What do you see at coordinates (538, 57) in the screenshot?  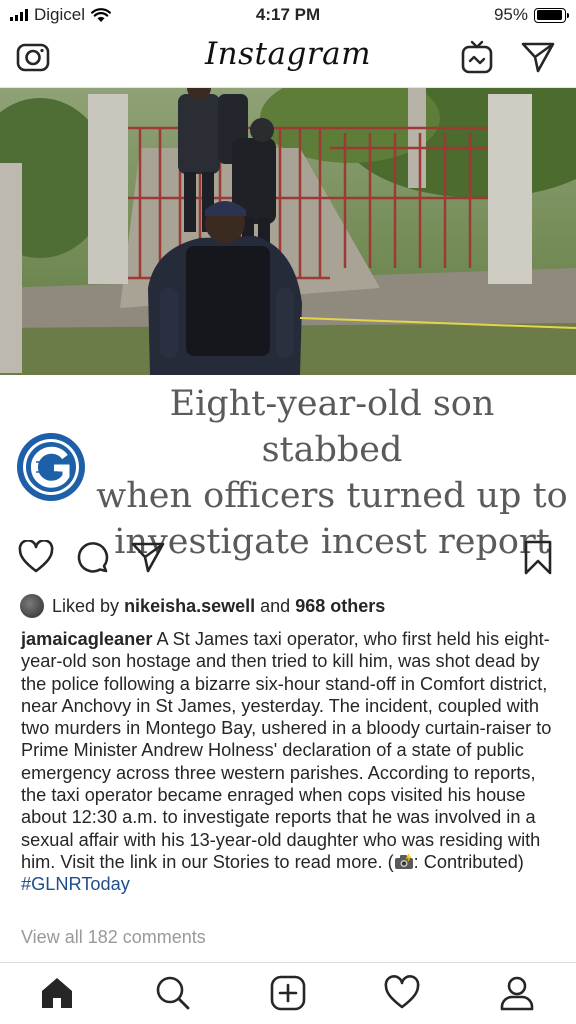 I see `direct-message-icon` at bounding box center [538, 57].